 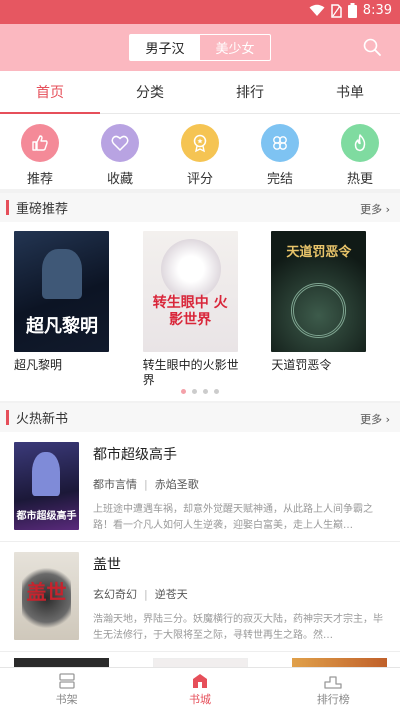 What do you see at coordinates (115, 484) in the screenshot?
I see `book-genre: 都市言情` at bounding box center [115, 484].